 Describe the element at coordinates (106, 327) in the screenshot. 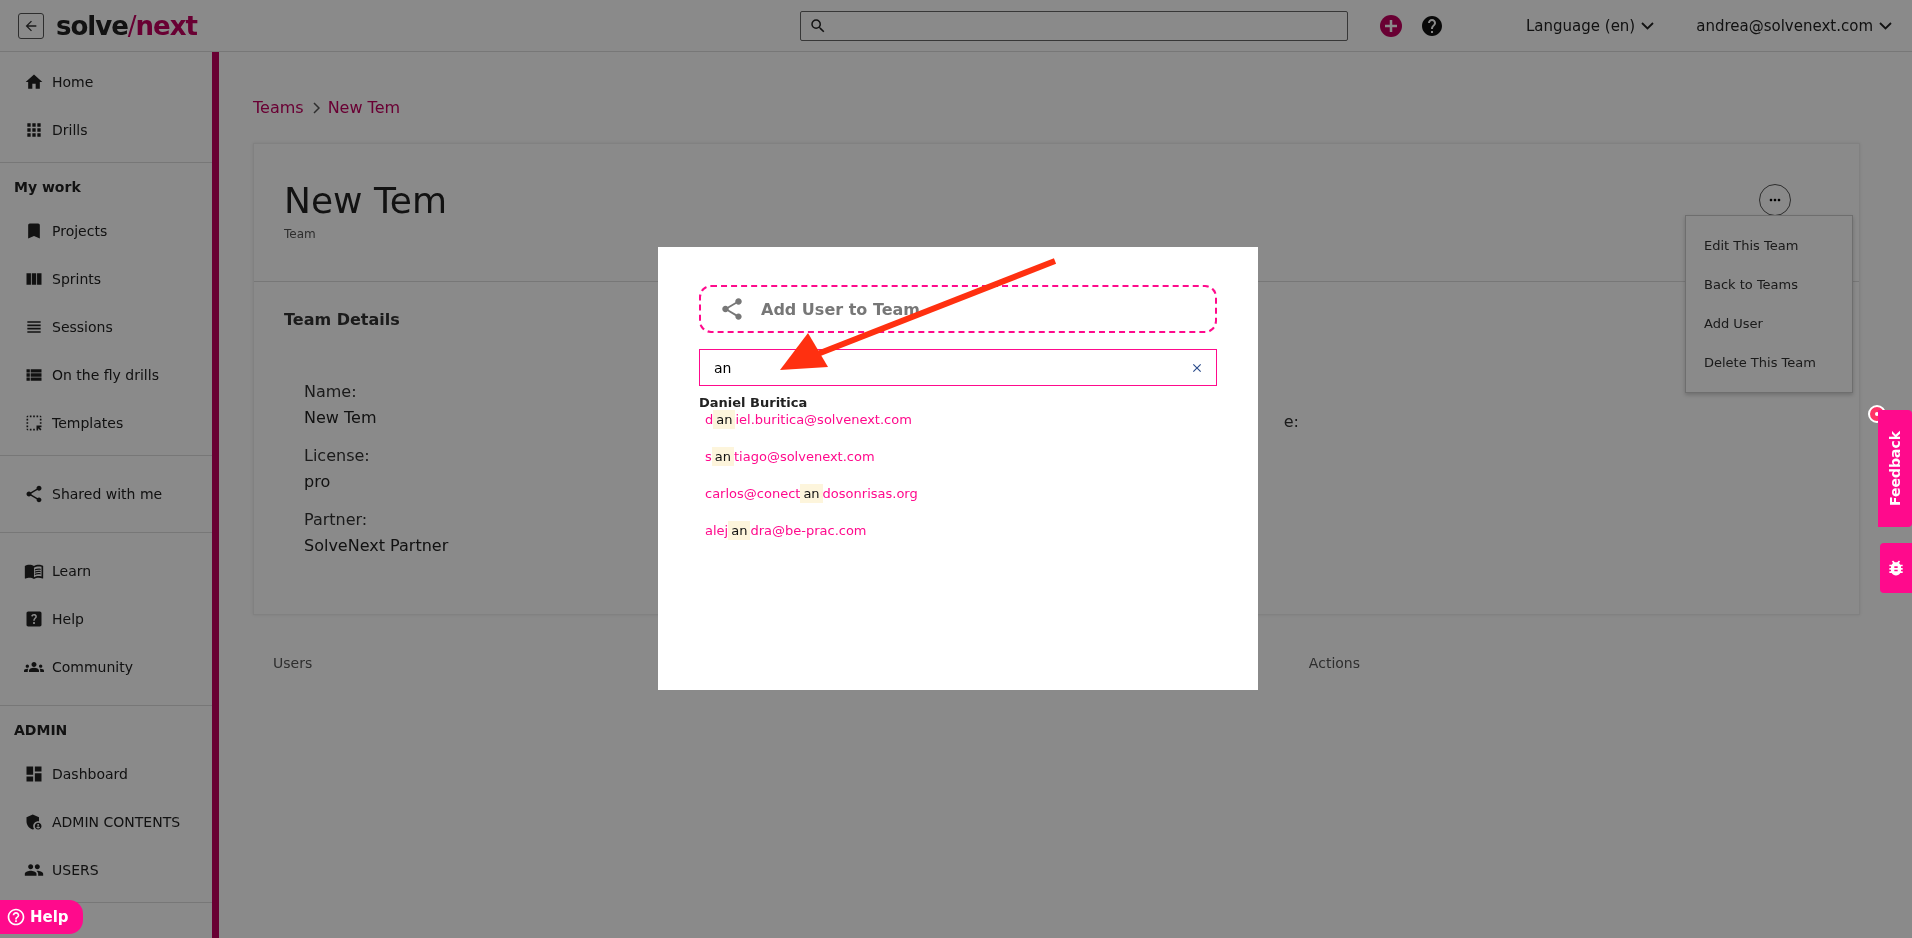

I see `sidebar-item: Sessions` at that location.